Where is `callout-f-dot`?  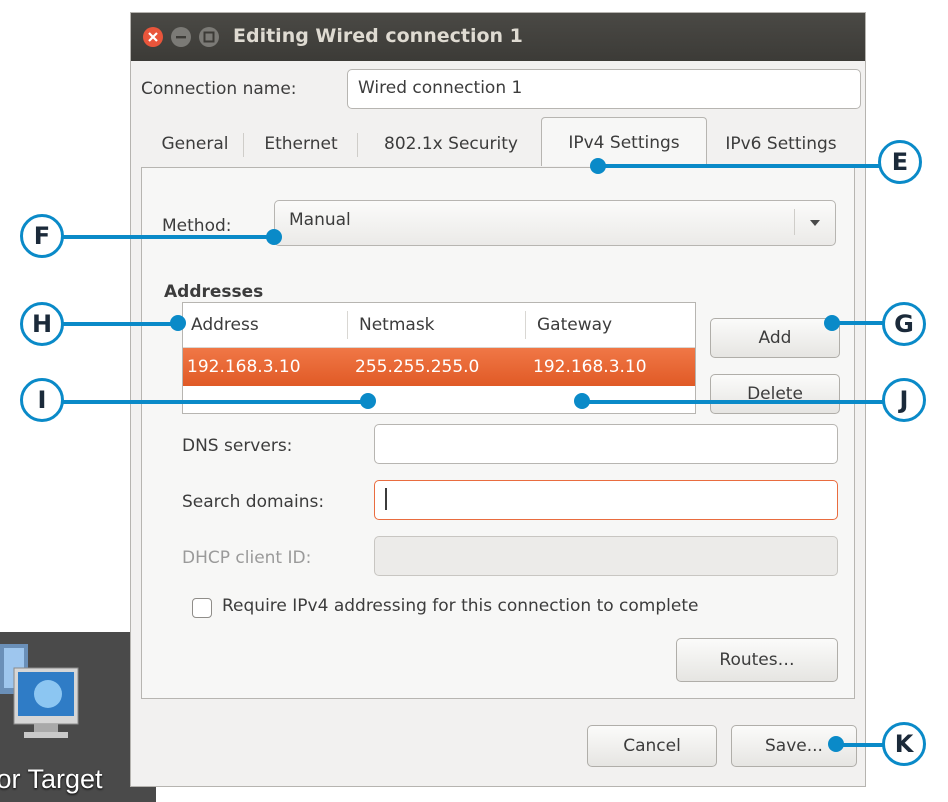
callout-f-dot is located at coordinates (274, 237).